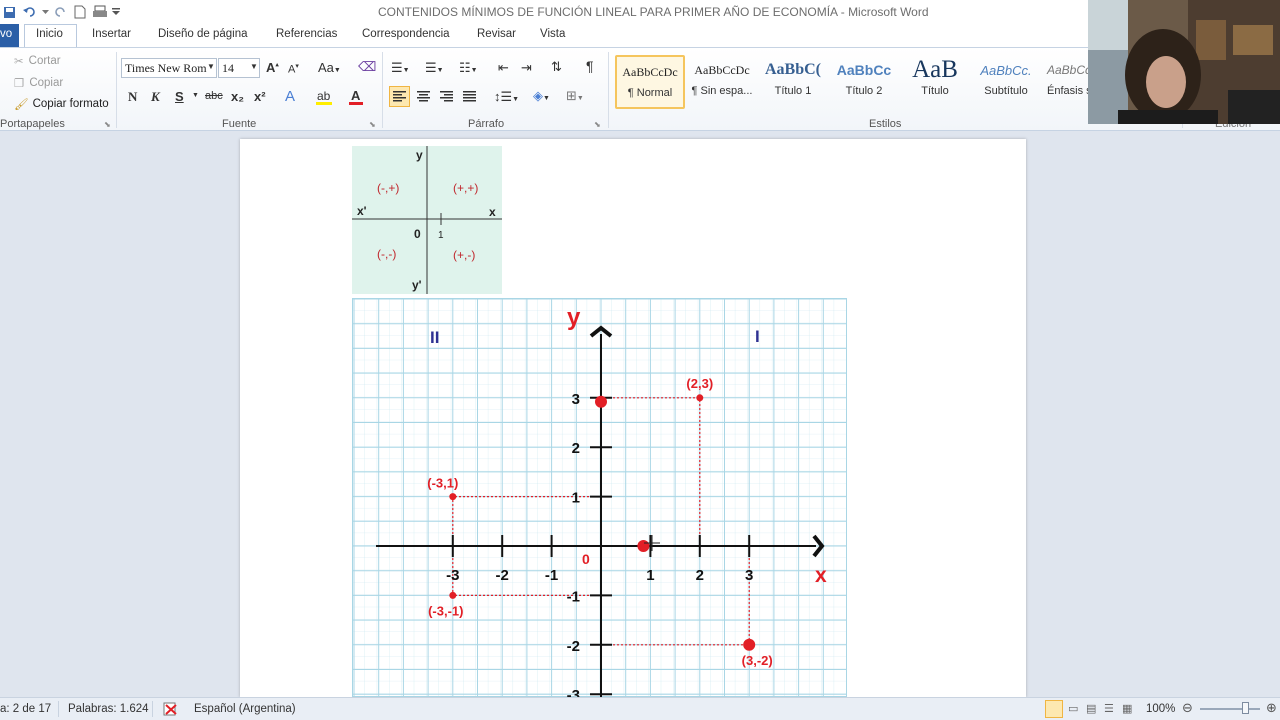  Describe the element at coordinates (468, 68) in the screenshot. I see `multilevel-list-icon: ☷▼` at that location.